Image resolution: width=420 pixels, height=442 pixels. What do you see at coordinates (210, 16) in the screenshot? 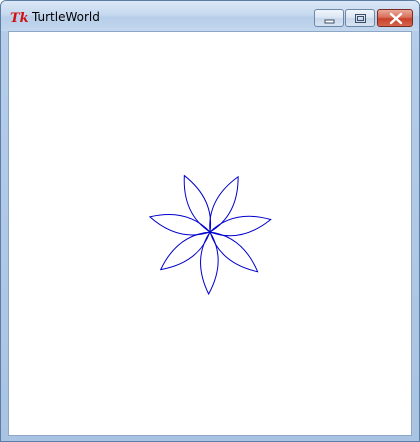
I see `title-bar: Tk TurtleWorld` at bounding box center [210, 16].